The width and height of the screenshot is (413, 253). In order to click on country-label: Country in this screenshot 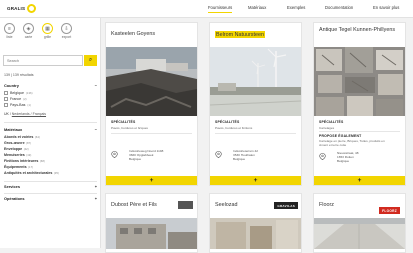, I will do `click(11, 85)`.